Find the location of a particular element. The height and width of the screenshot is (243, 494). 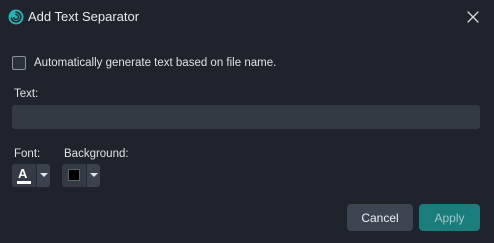

apply-button: Apply is located at coordinates (449, 217).